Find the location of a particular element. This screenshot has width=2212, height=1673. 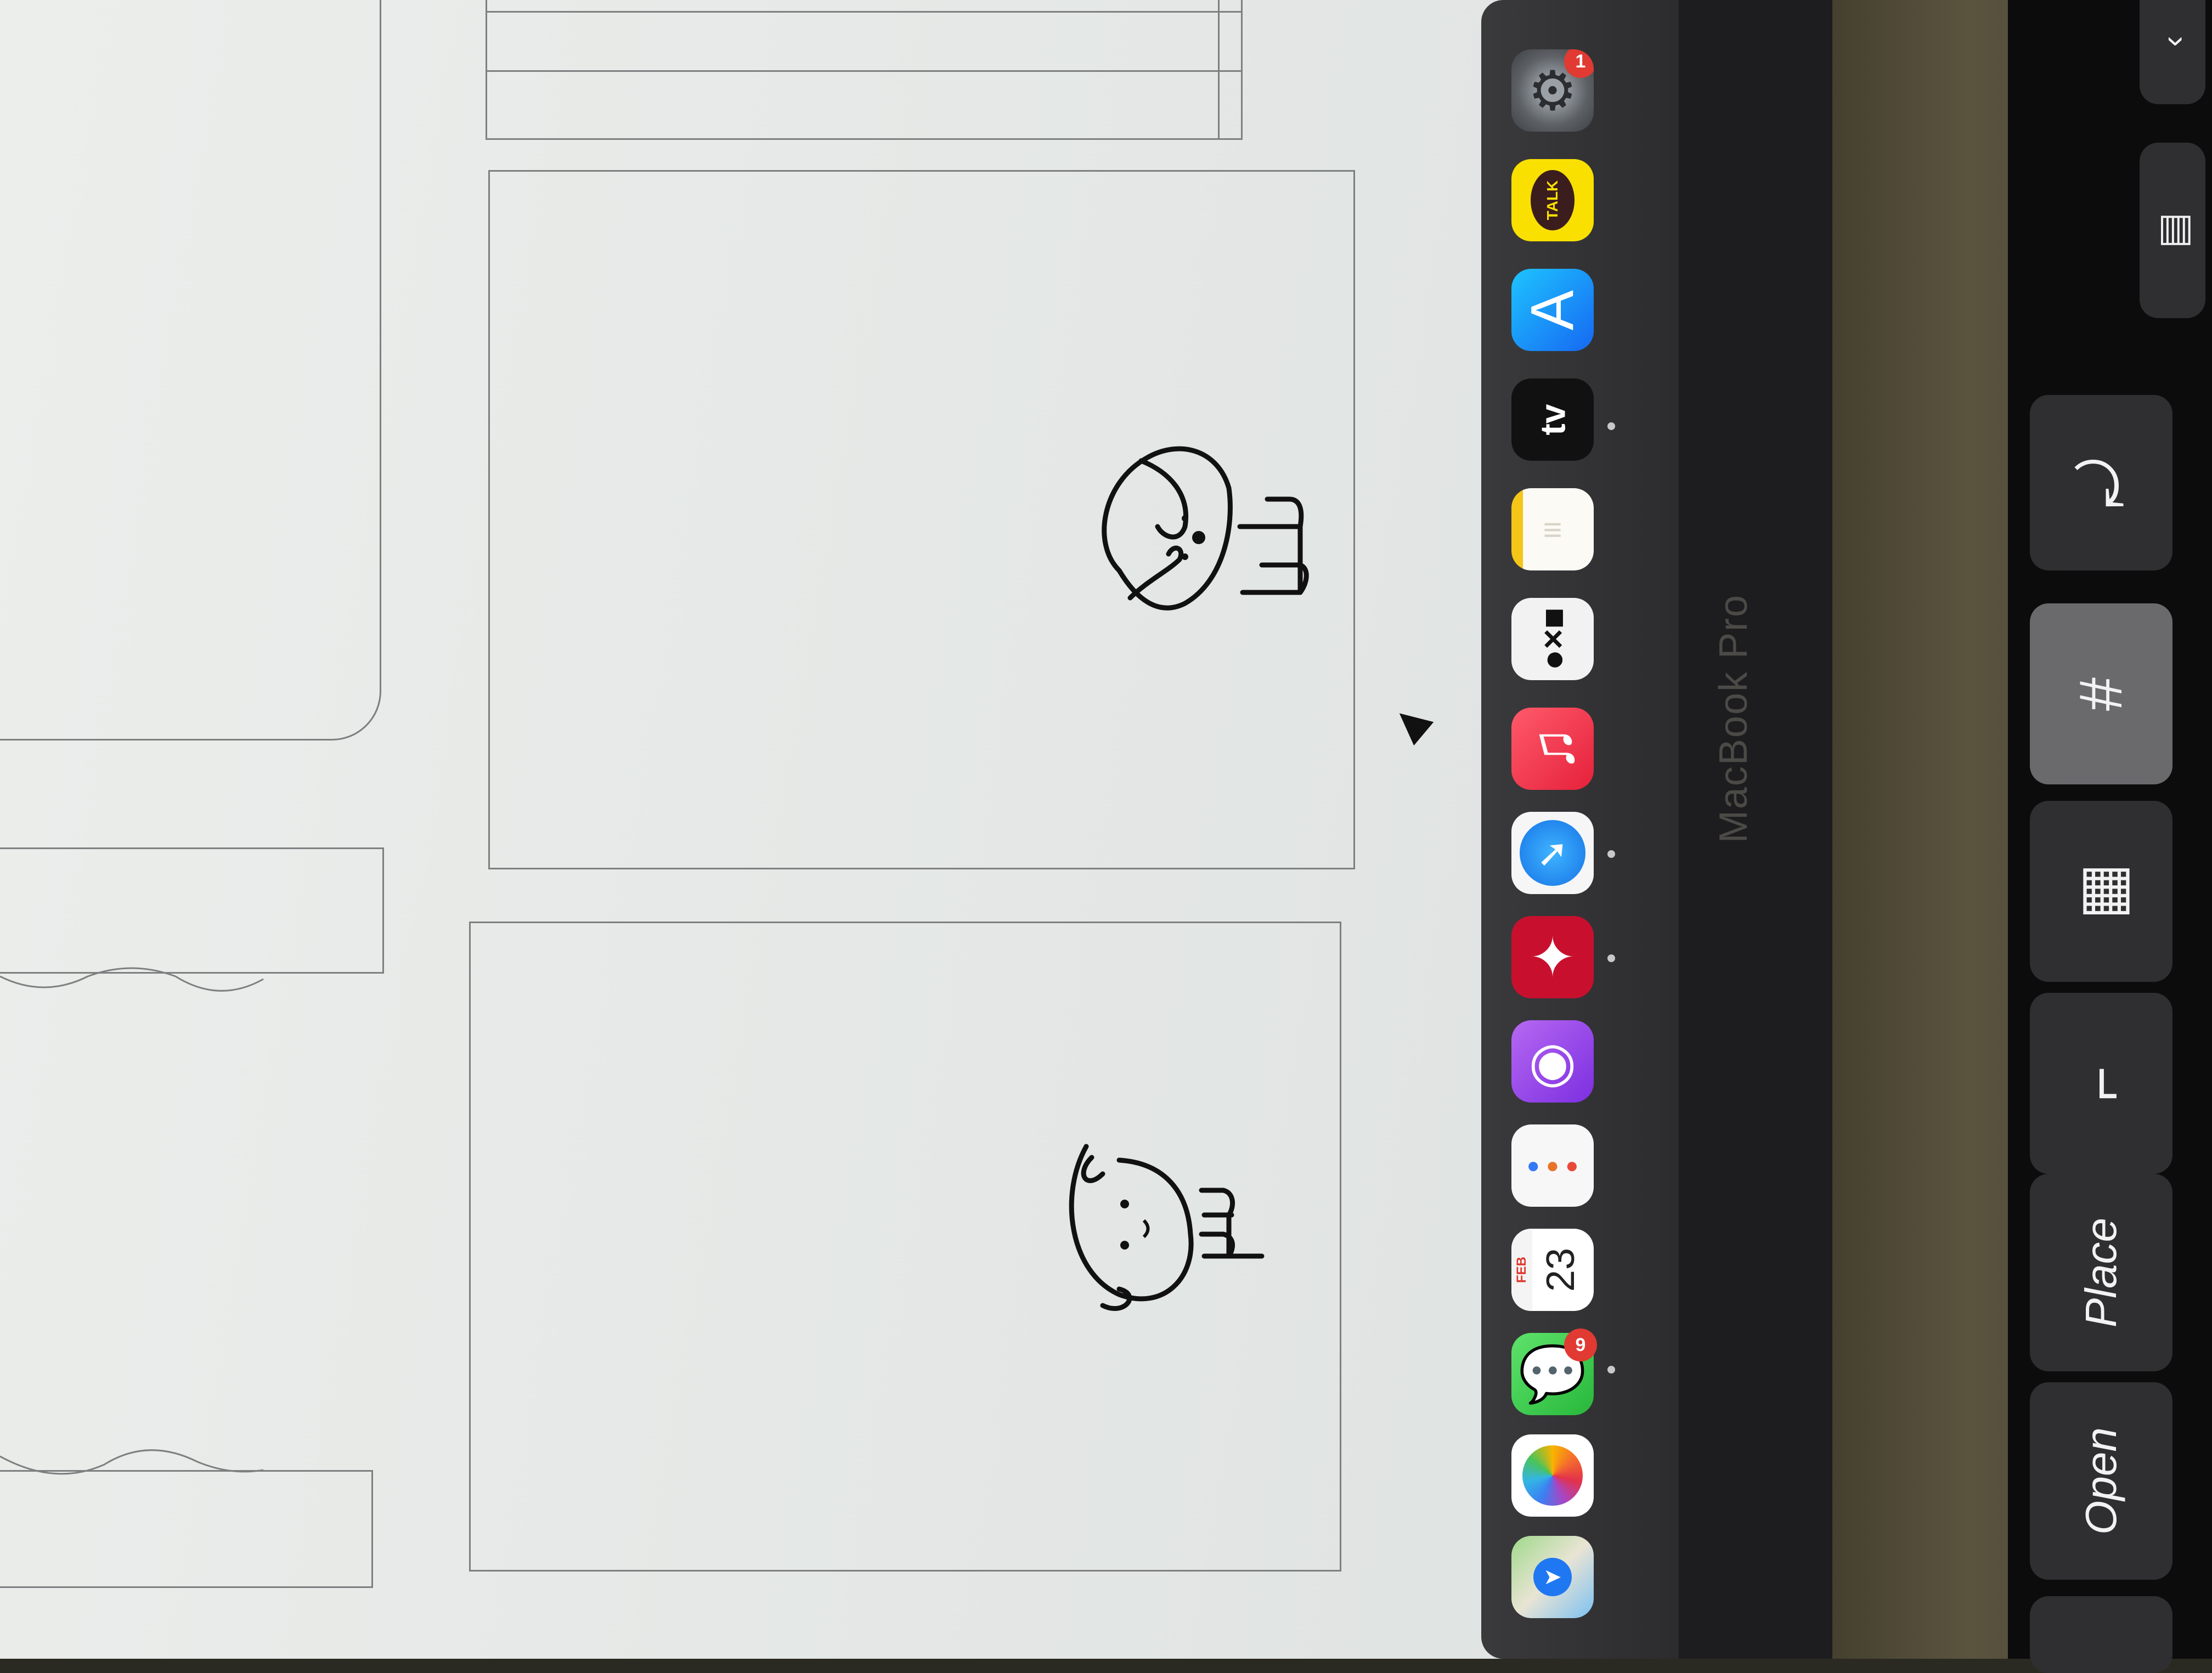

open-label: Open is located at coordinates (2100, 1481).